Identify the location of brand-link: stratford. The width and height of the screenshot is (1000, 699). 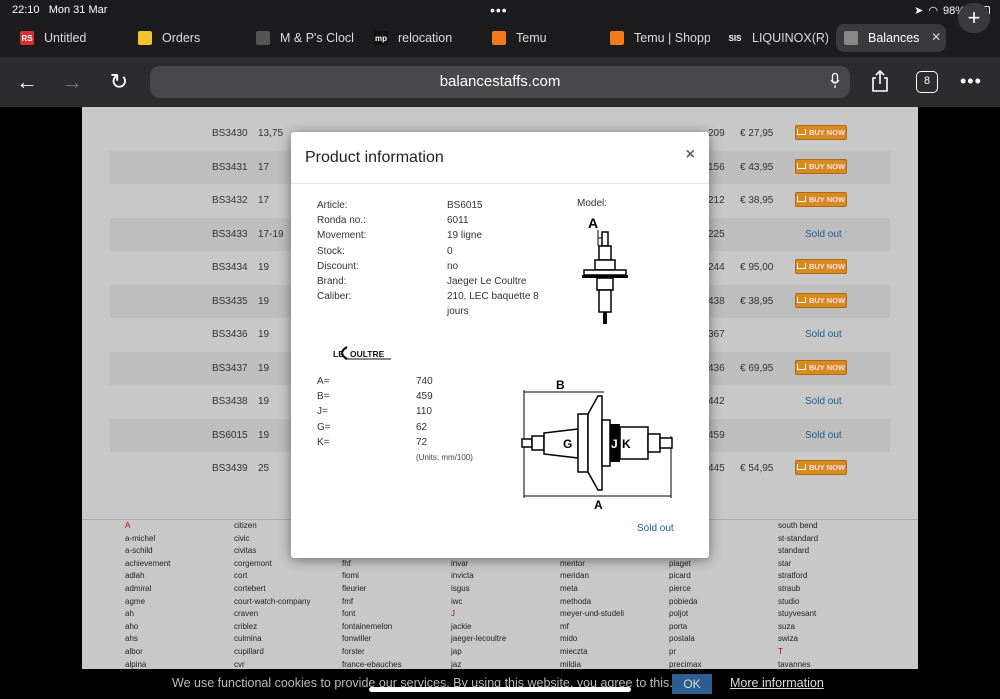
(798, 576).